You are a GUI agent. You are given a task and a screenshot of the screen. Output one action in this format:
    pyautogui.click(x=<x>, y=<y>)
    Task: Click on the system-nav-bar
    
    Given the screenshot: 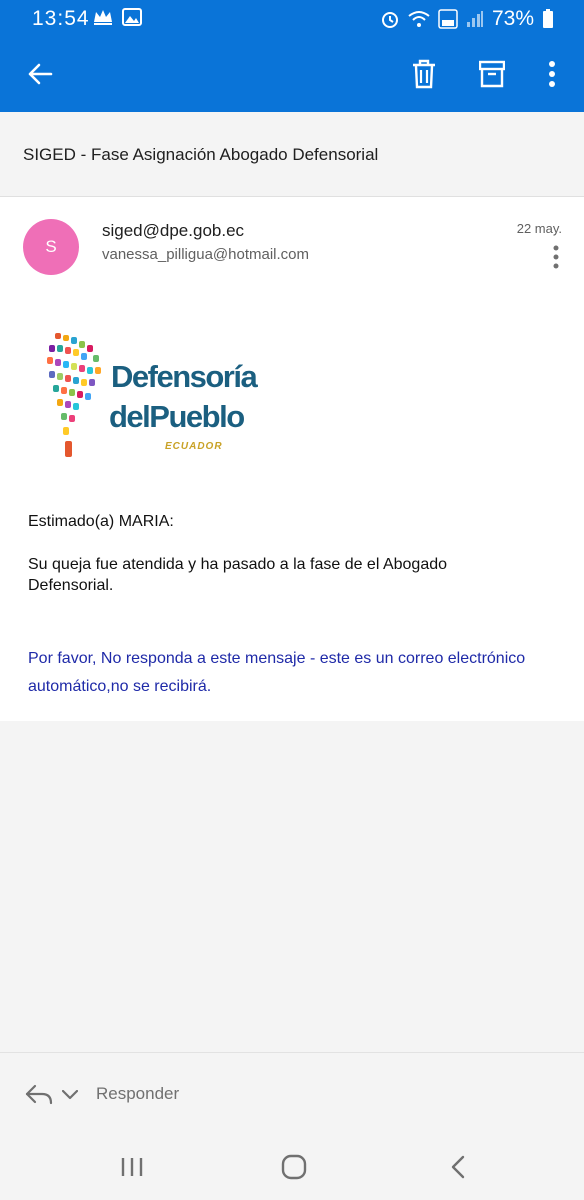 What is the action you would take?
    pyautogui.click(x=292, y=1167)
    